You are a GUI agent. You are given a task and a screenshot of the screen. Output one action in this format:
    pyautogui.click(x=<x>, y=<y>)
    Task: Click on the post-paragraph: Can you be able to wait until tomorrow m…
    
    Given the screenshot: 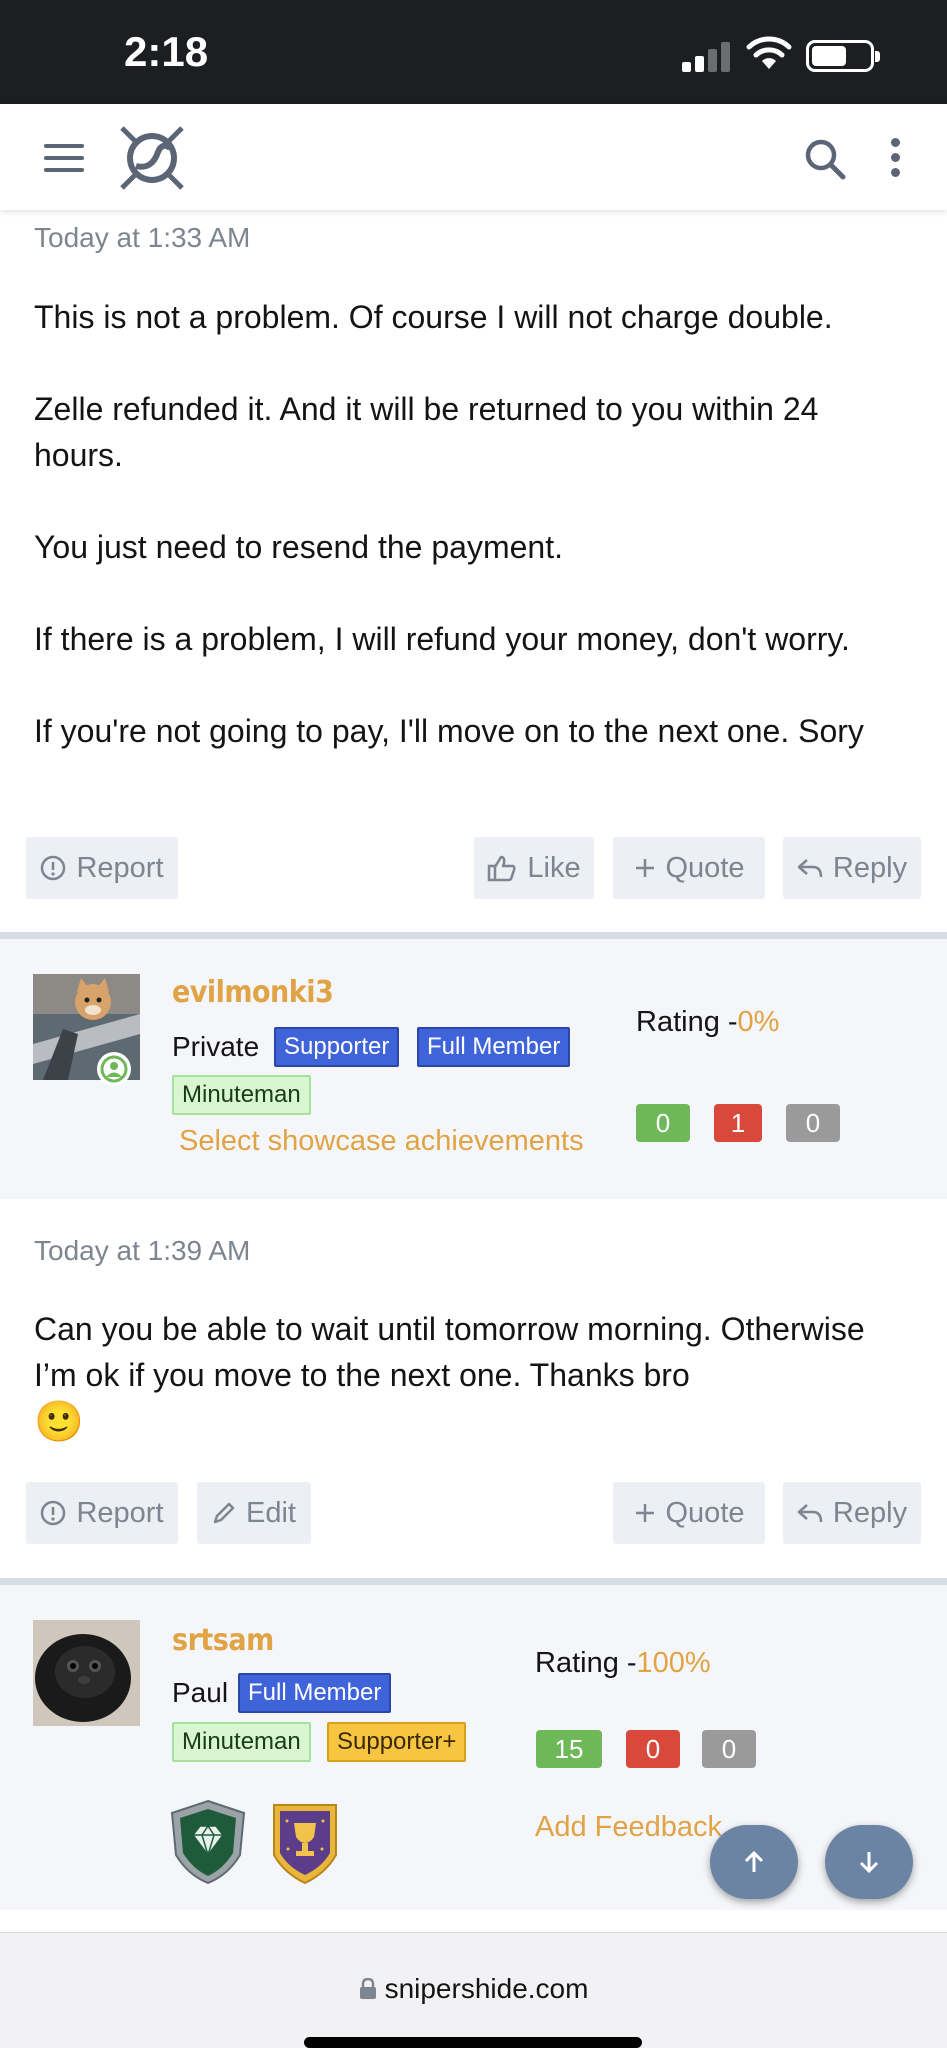 What is the action you would take?
    pyautogui.click(x=449, y=1352)
    